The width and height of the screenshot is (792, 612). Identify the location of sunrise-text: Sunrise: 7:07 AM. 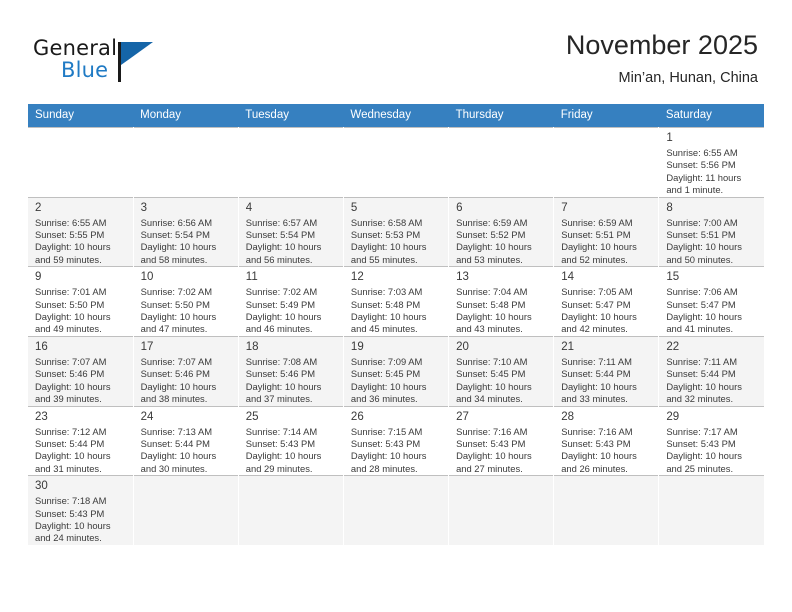
(71, 361).